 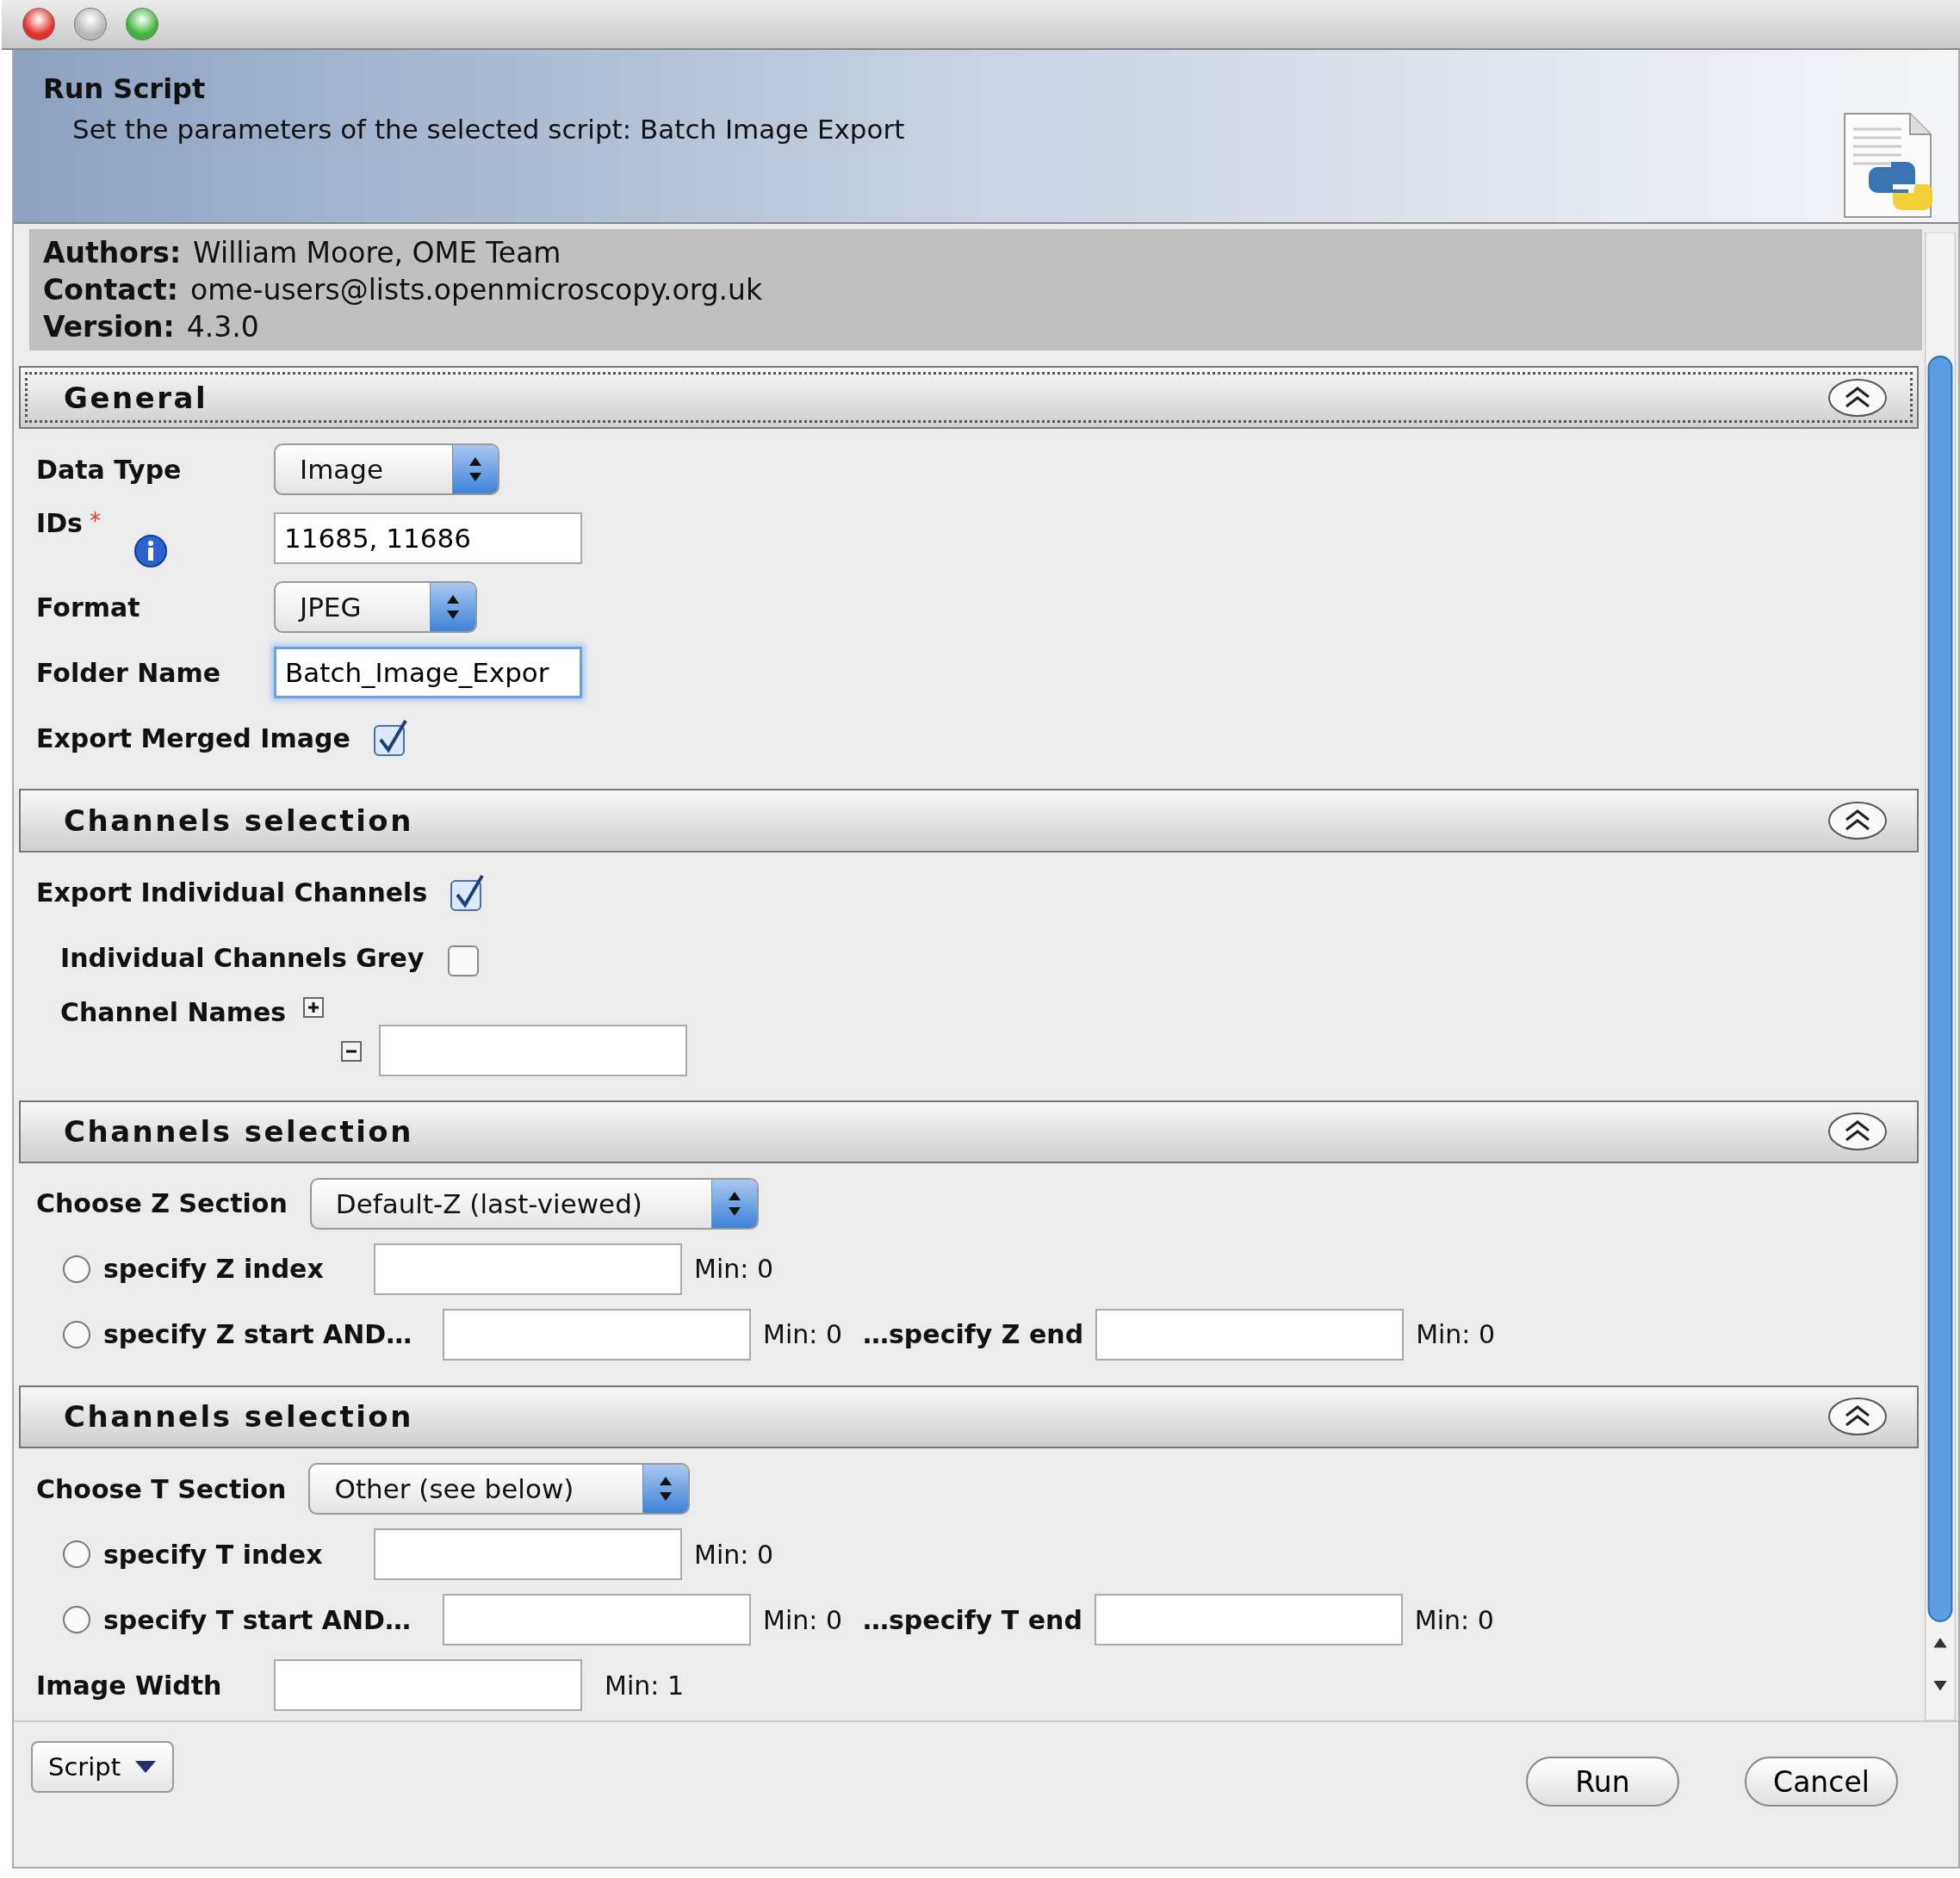 I want to click on remove-icon, so click(x=352, y=1051).